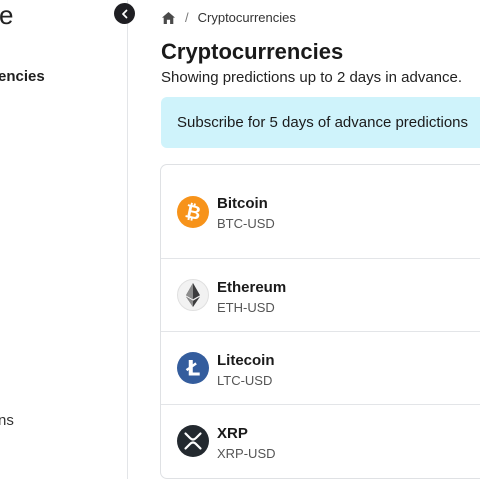 Image resolution: width=480 pixels, height=479 pixels. I want to click on sidebar-item-cryptocurrencies: encies, so click(22, 76).